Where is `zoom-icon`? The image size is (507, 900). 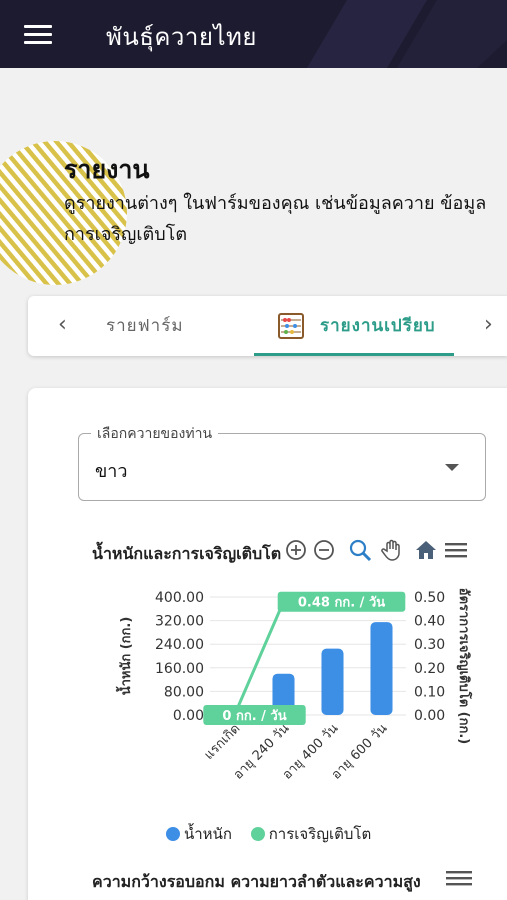 zoom-icon is located at coordinates (360, 550).